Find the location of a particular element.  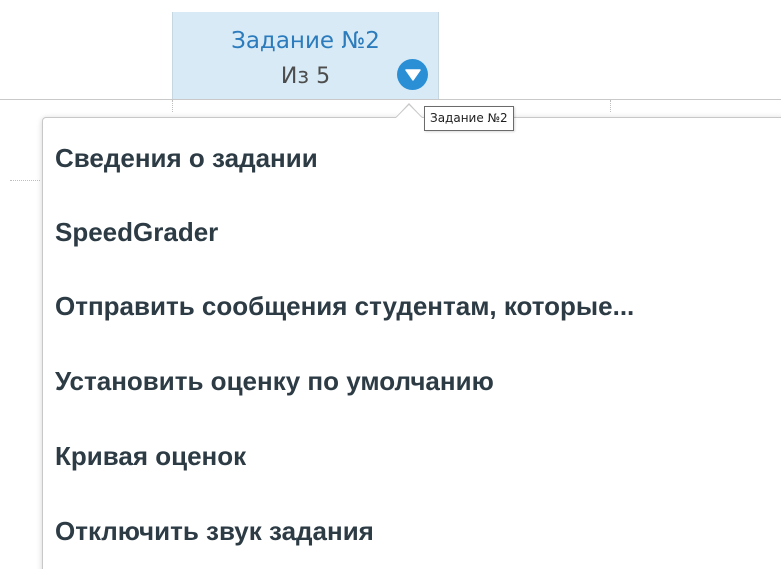

assignment-column-header: Задание №2 Из 5 is located at coordinates (305, 55).